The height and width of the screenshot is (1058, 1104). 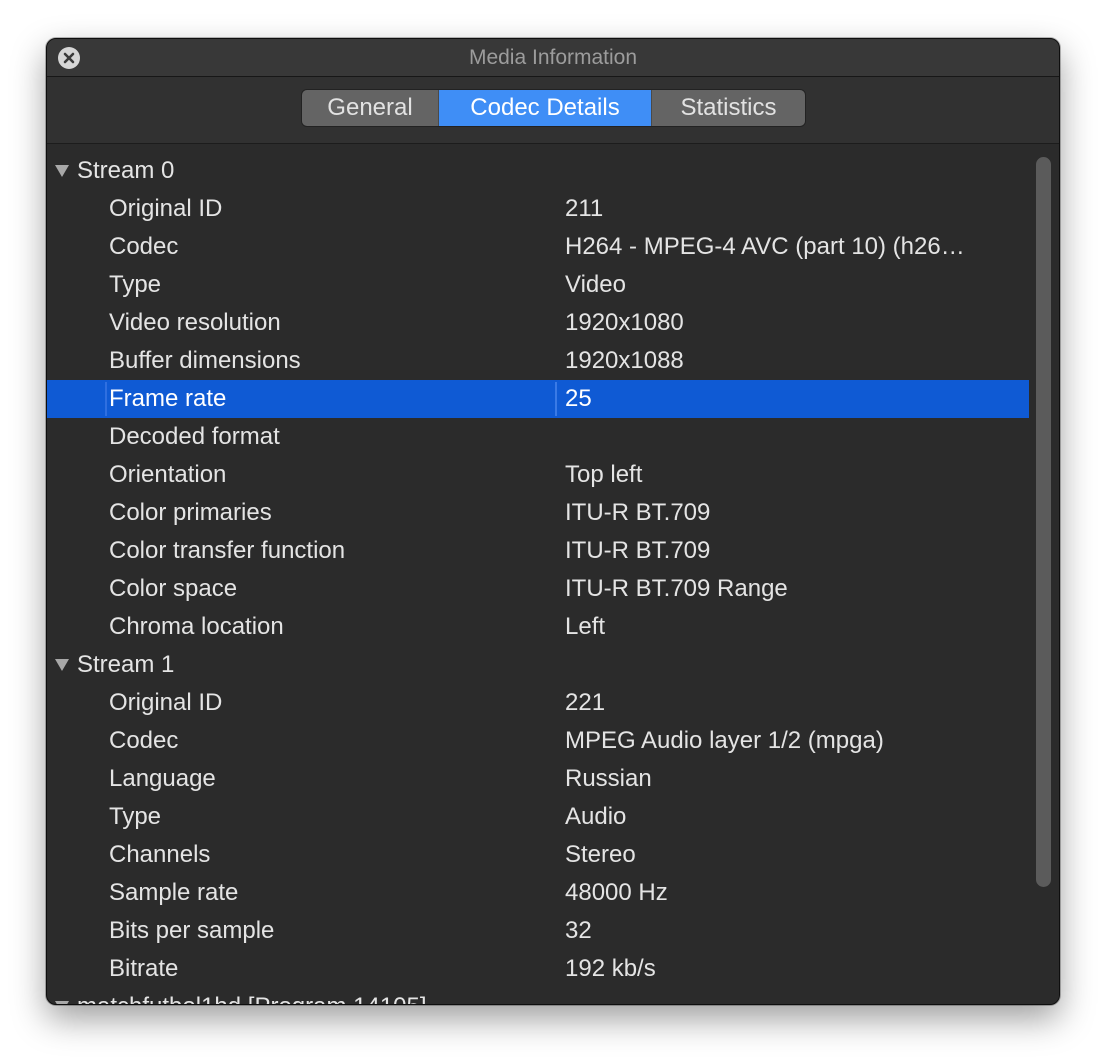 What do you see at coordinates (538, 741) in the screenshot?
I see `property-row: Codec MPEG Audio layer 1/2 (mpga)` at bounding box center [538, 741].